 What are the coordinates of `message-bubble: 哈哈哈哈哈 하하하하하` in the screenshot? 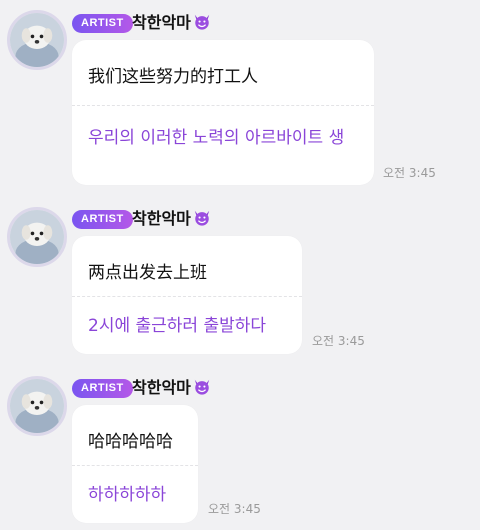 It's located at (135, 464).